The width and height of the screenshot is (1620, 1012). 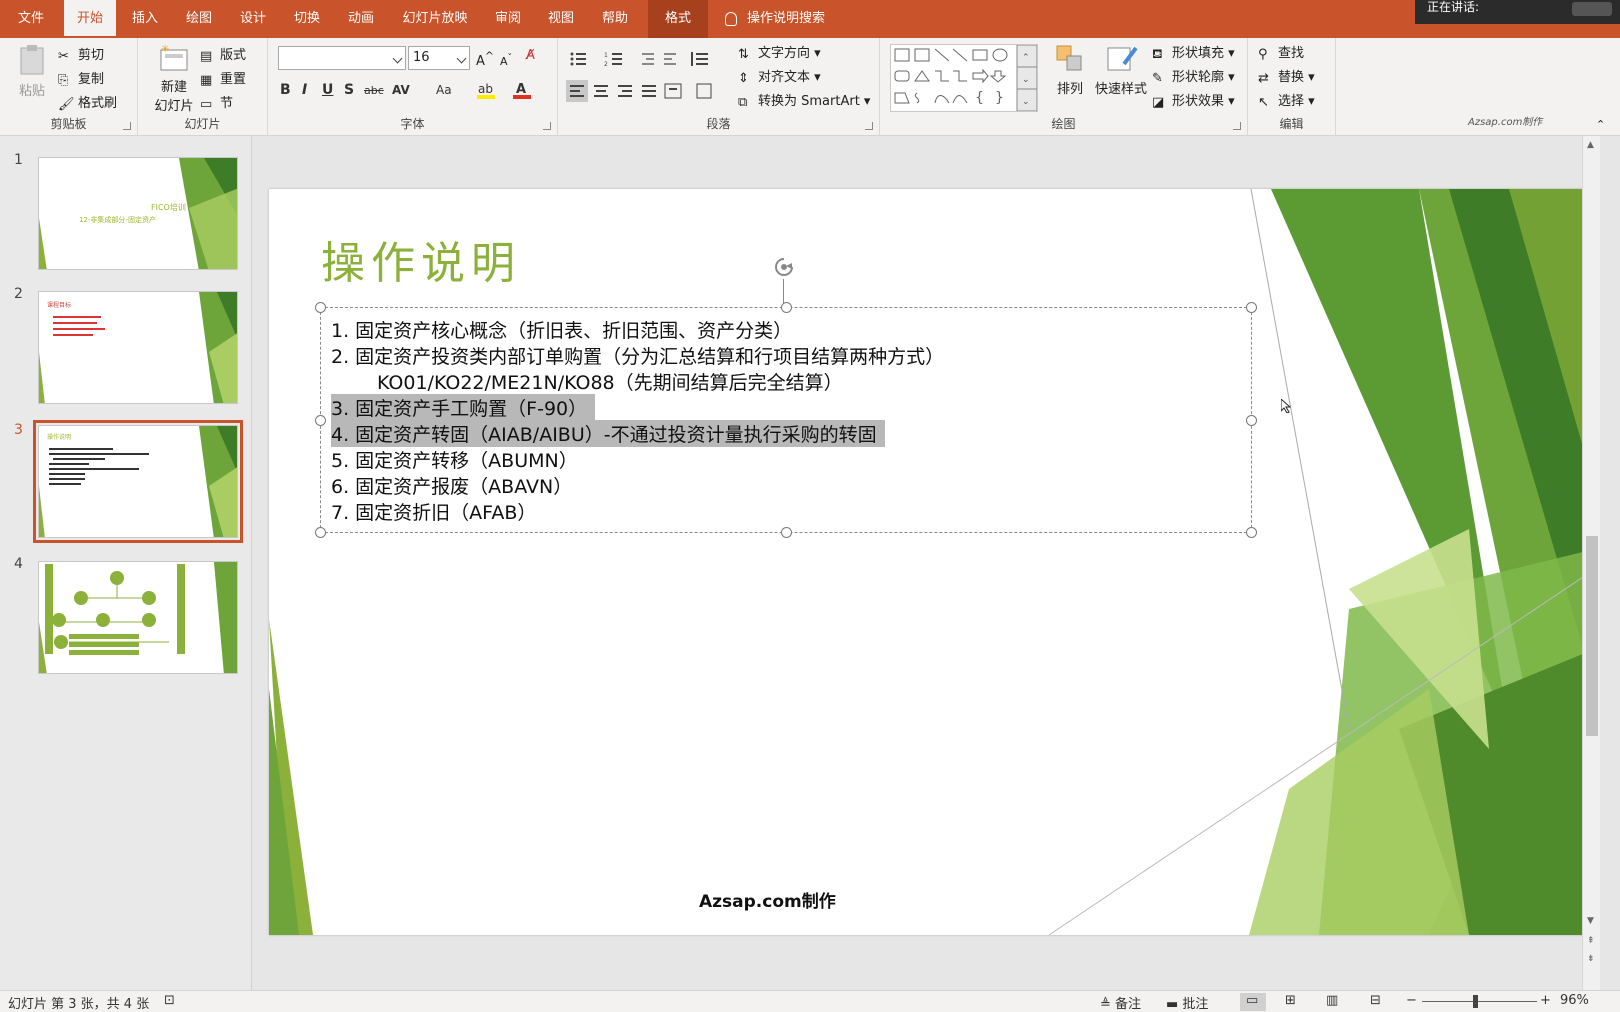 I want to click on slide-footer: Azsap.com制作, so click(x=767, y=899).